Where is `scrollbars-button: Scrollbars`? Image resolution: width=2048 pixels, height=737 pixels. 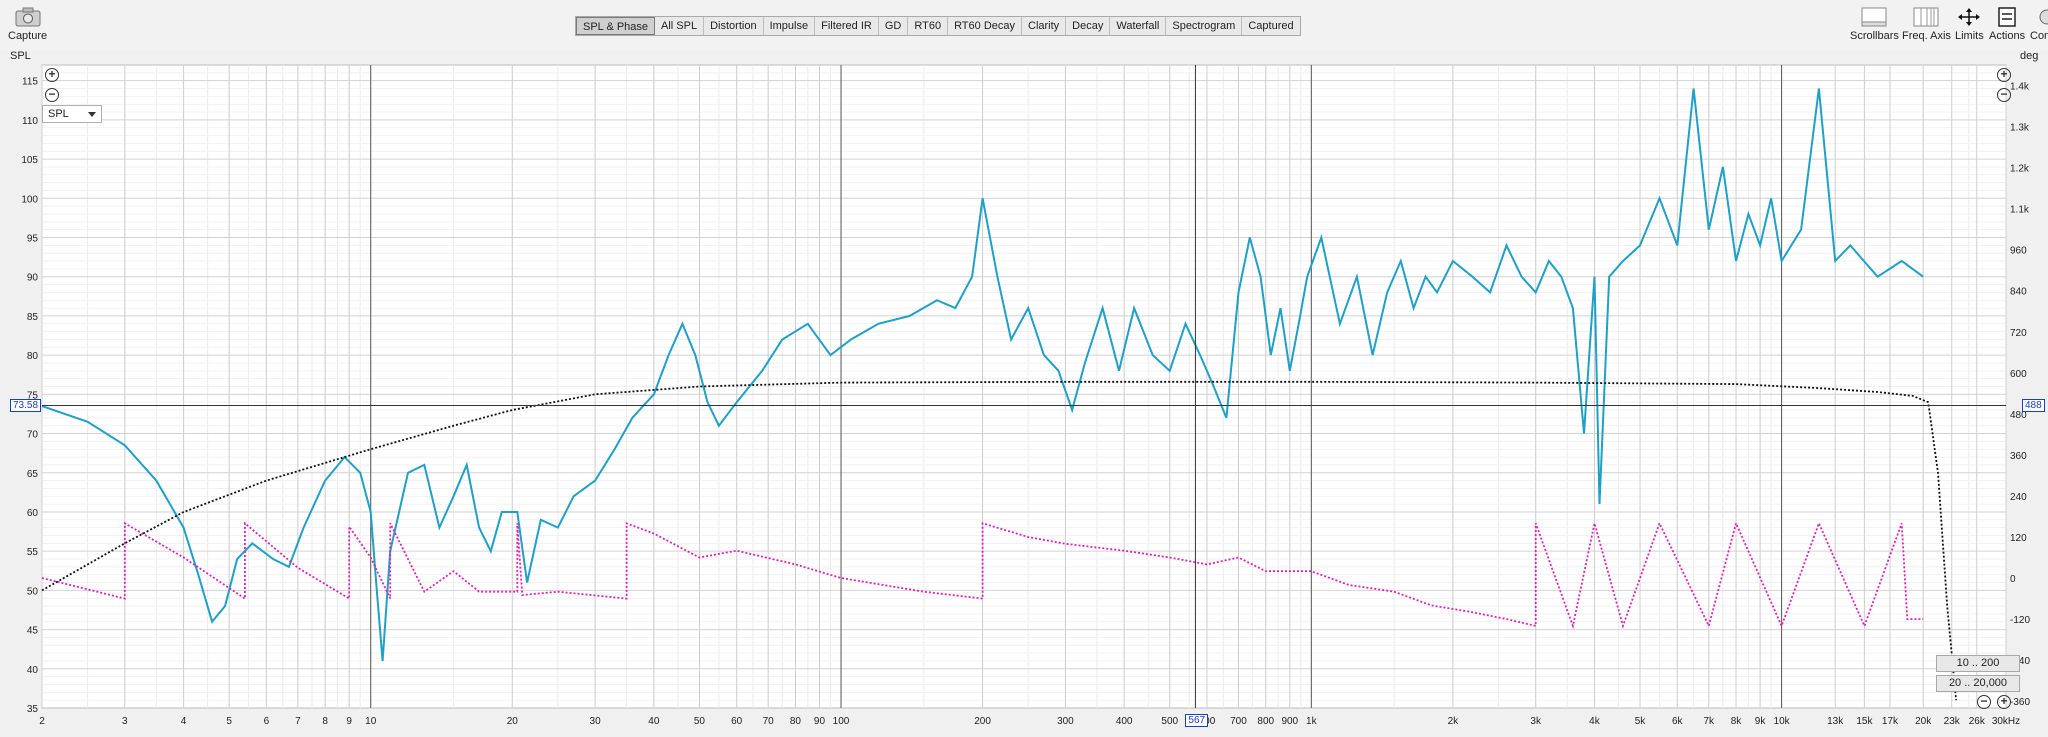 scrollbars-button: Scrollbars is located at coordinates (1874, 24).